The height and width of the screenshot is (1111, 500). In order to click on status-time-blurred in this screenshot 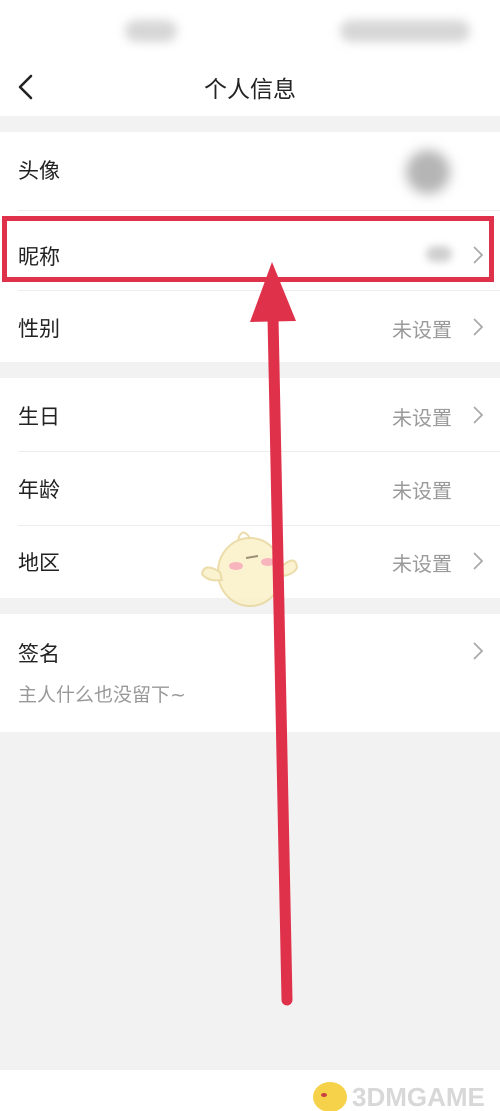, I will do `click(151, 31)`.